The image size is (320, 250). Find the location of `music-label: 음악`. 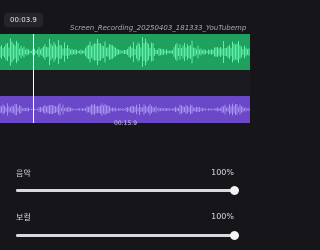

music-label: 음악 is located at coordinates (23, 173).